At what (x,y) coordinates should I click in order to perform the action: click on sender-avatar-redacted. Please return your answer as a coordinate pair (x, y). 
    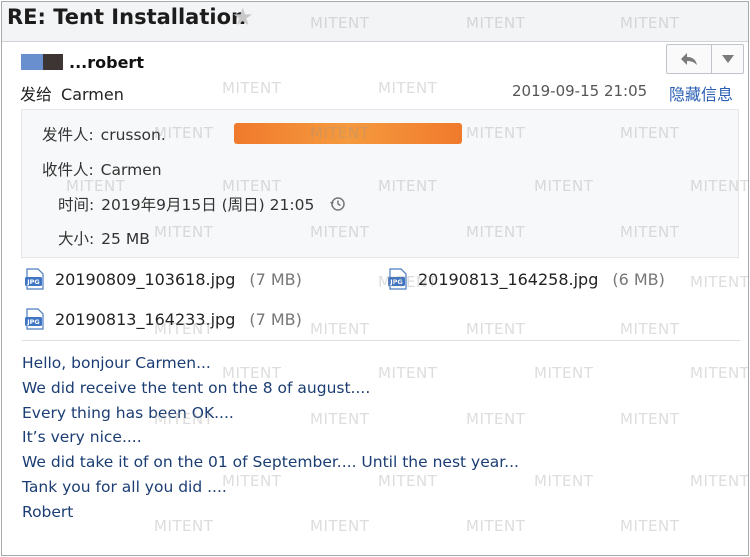
    Looking at the image, I should click on (42, 62).